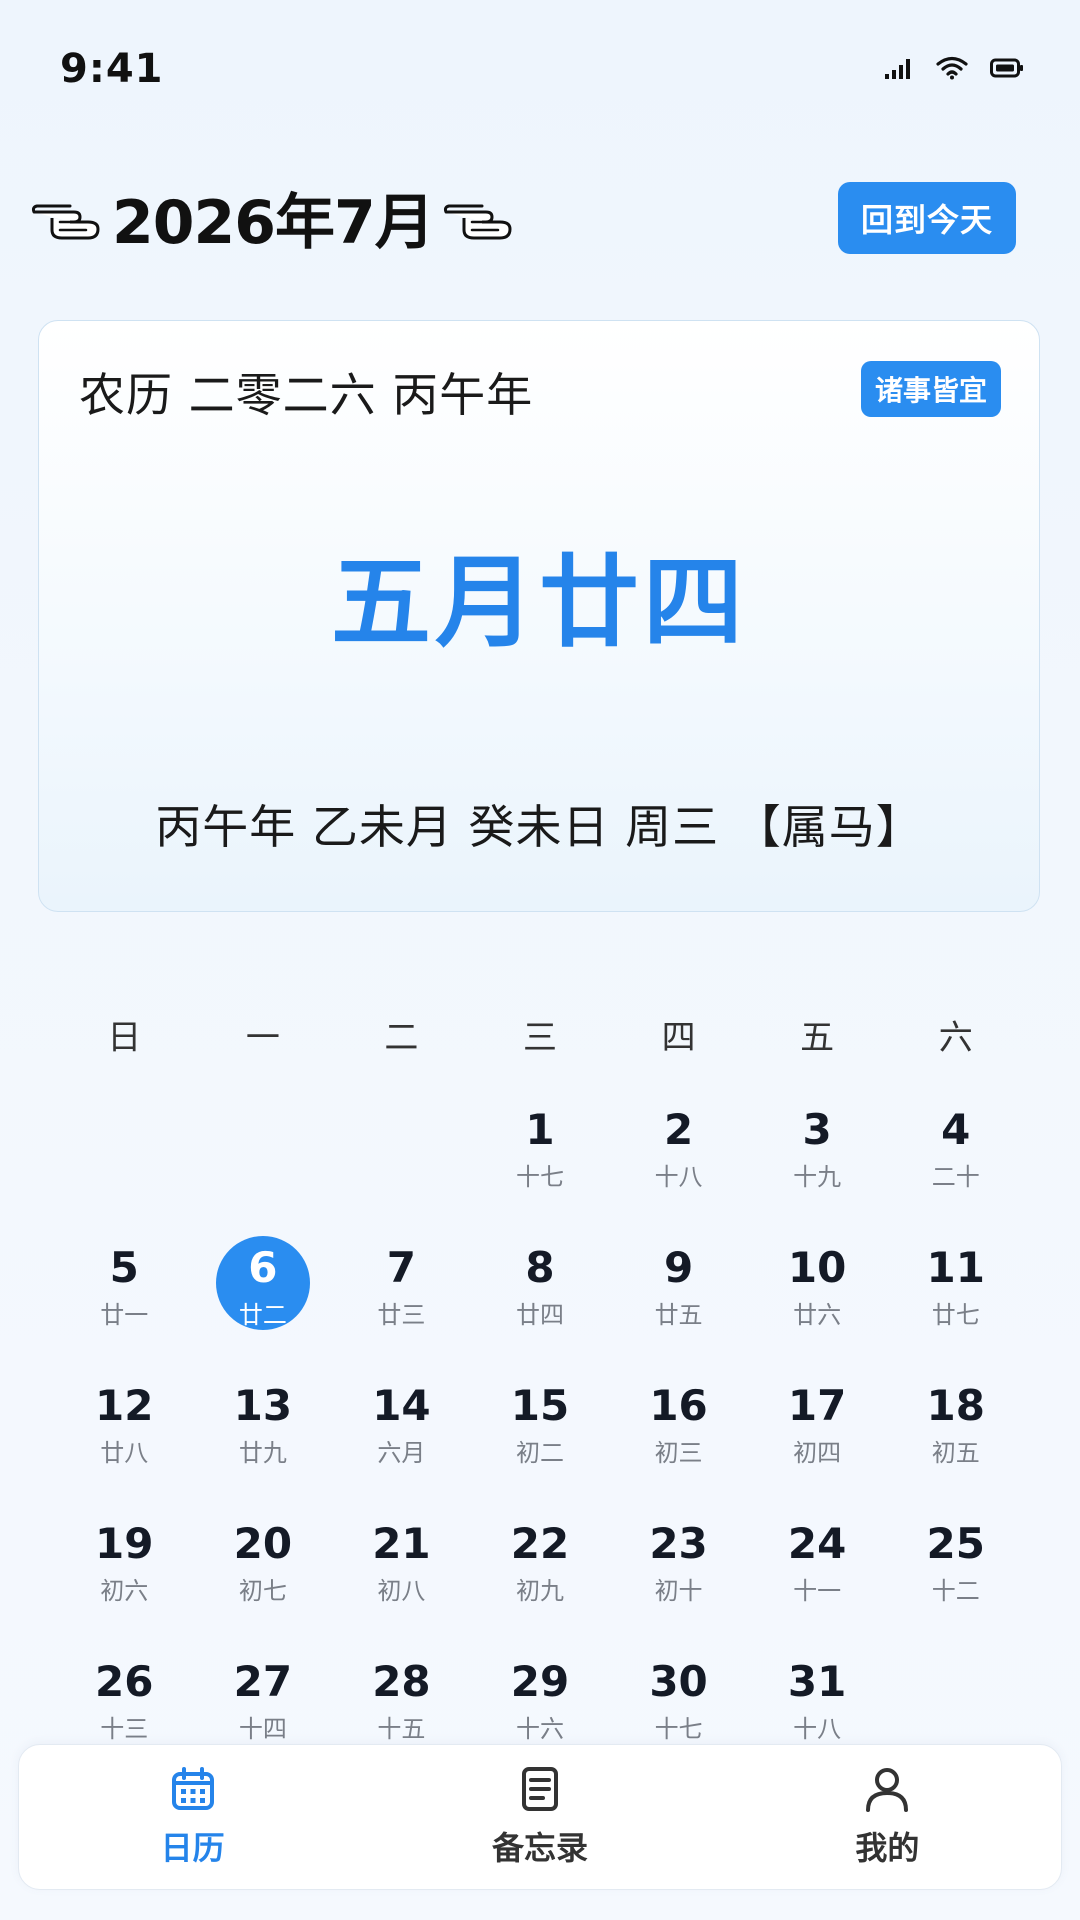 This screenshot has width=1080, height=1920. I want to click on day-lunar-label: 十二, so click(955, 1591).